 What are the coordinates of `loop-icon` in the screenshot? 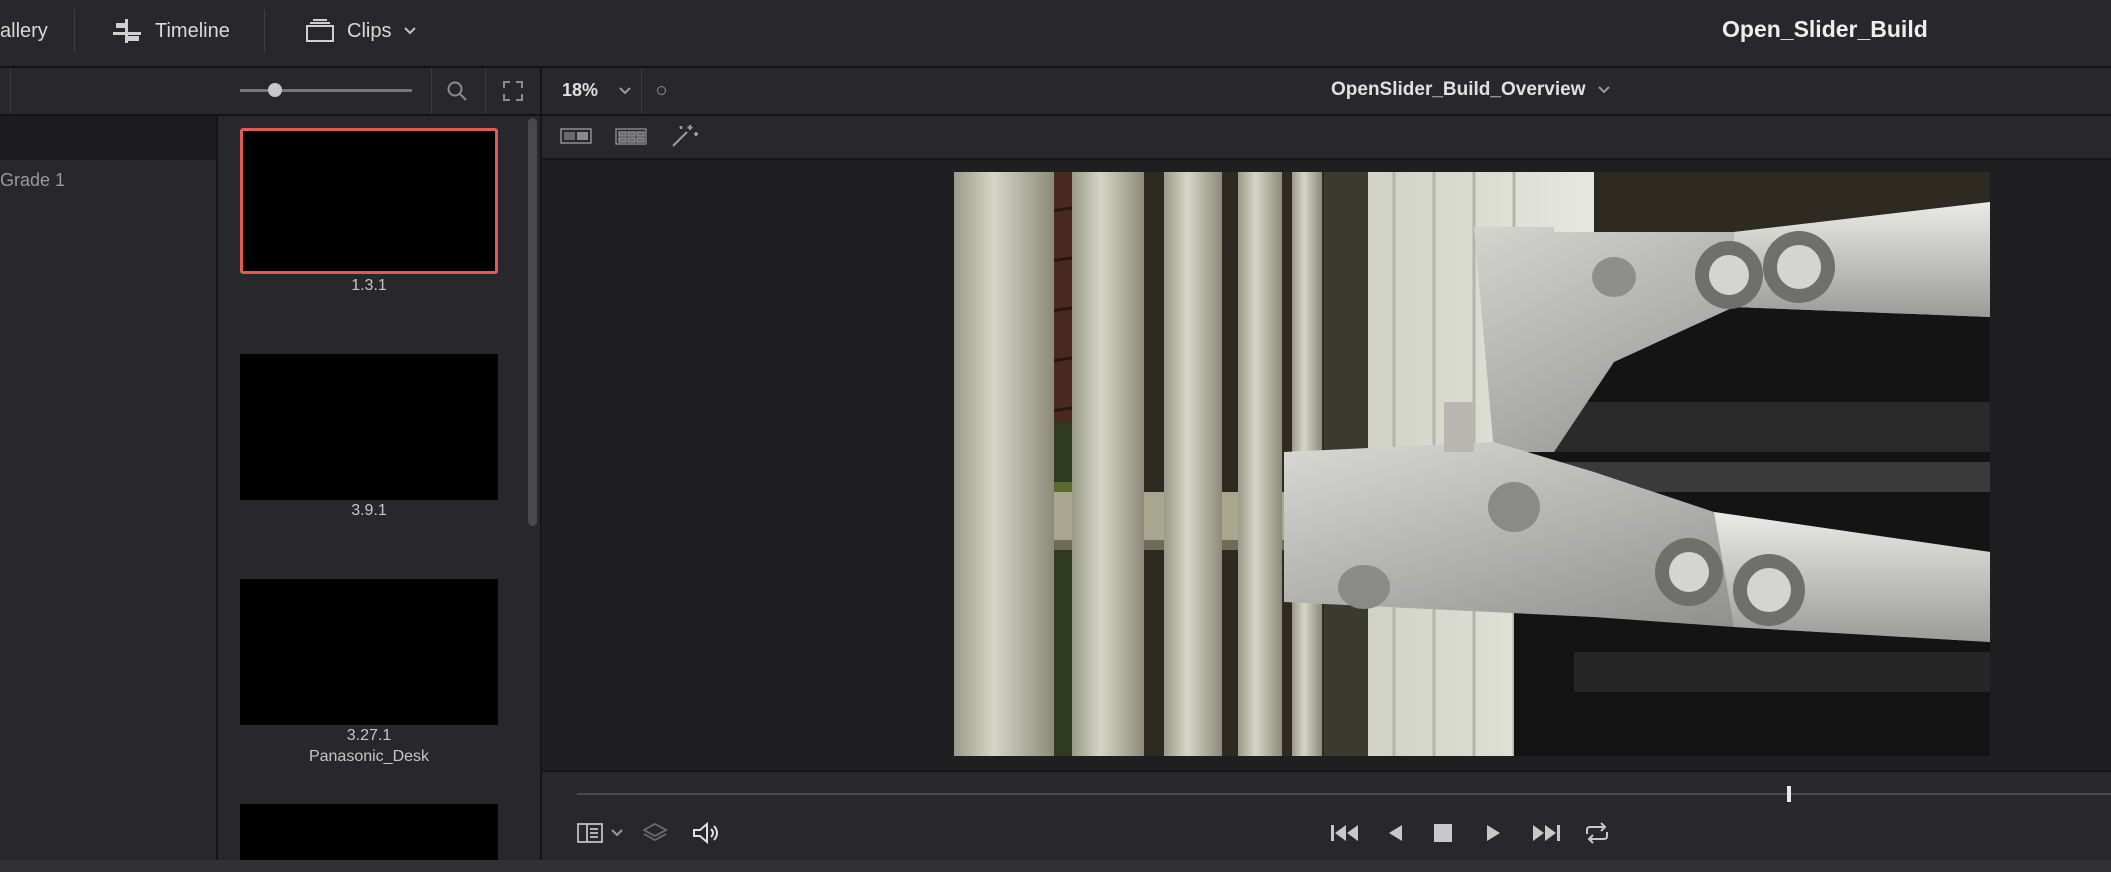 It's located at (1597, 833).